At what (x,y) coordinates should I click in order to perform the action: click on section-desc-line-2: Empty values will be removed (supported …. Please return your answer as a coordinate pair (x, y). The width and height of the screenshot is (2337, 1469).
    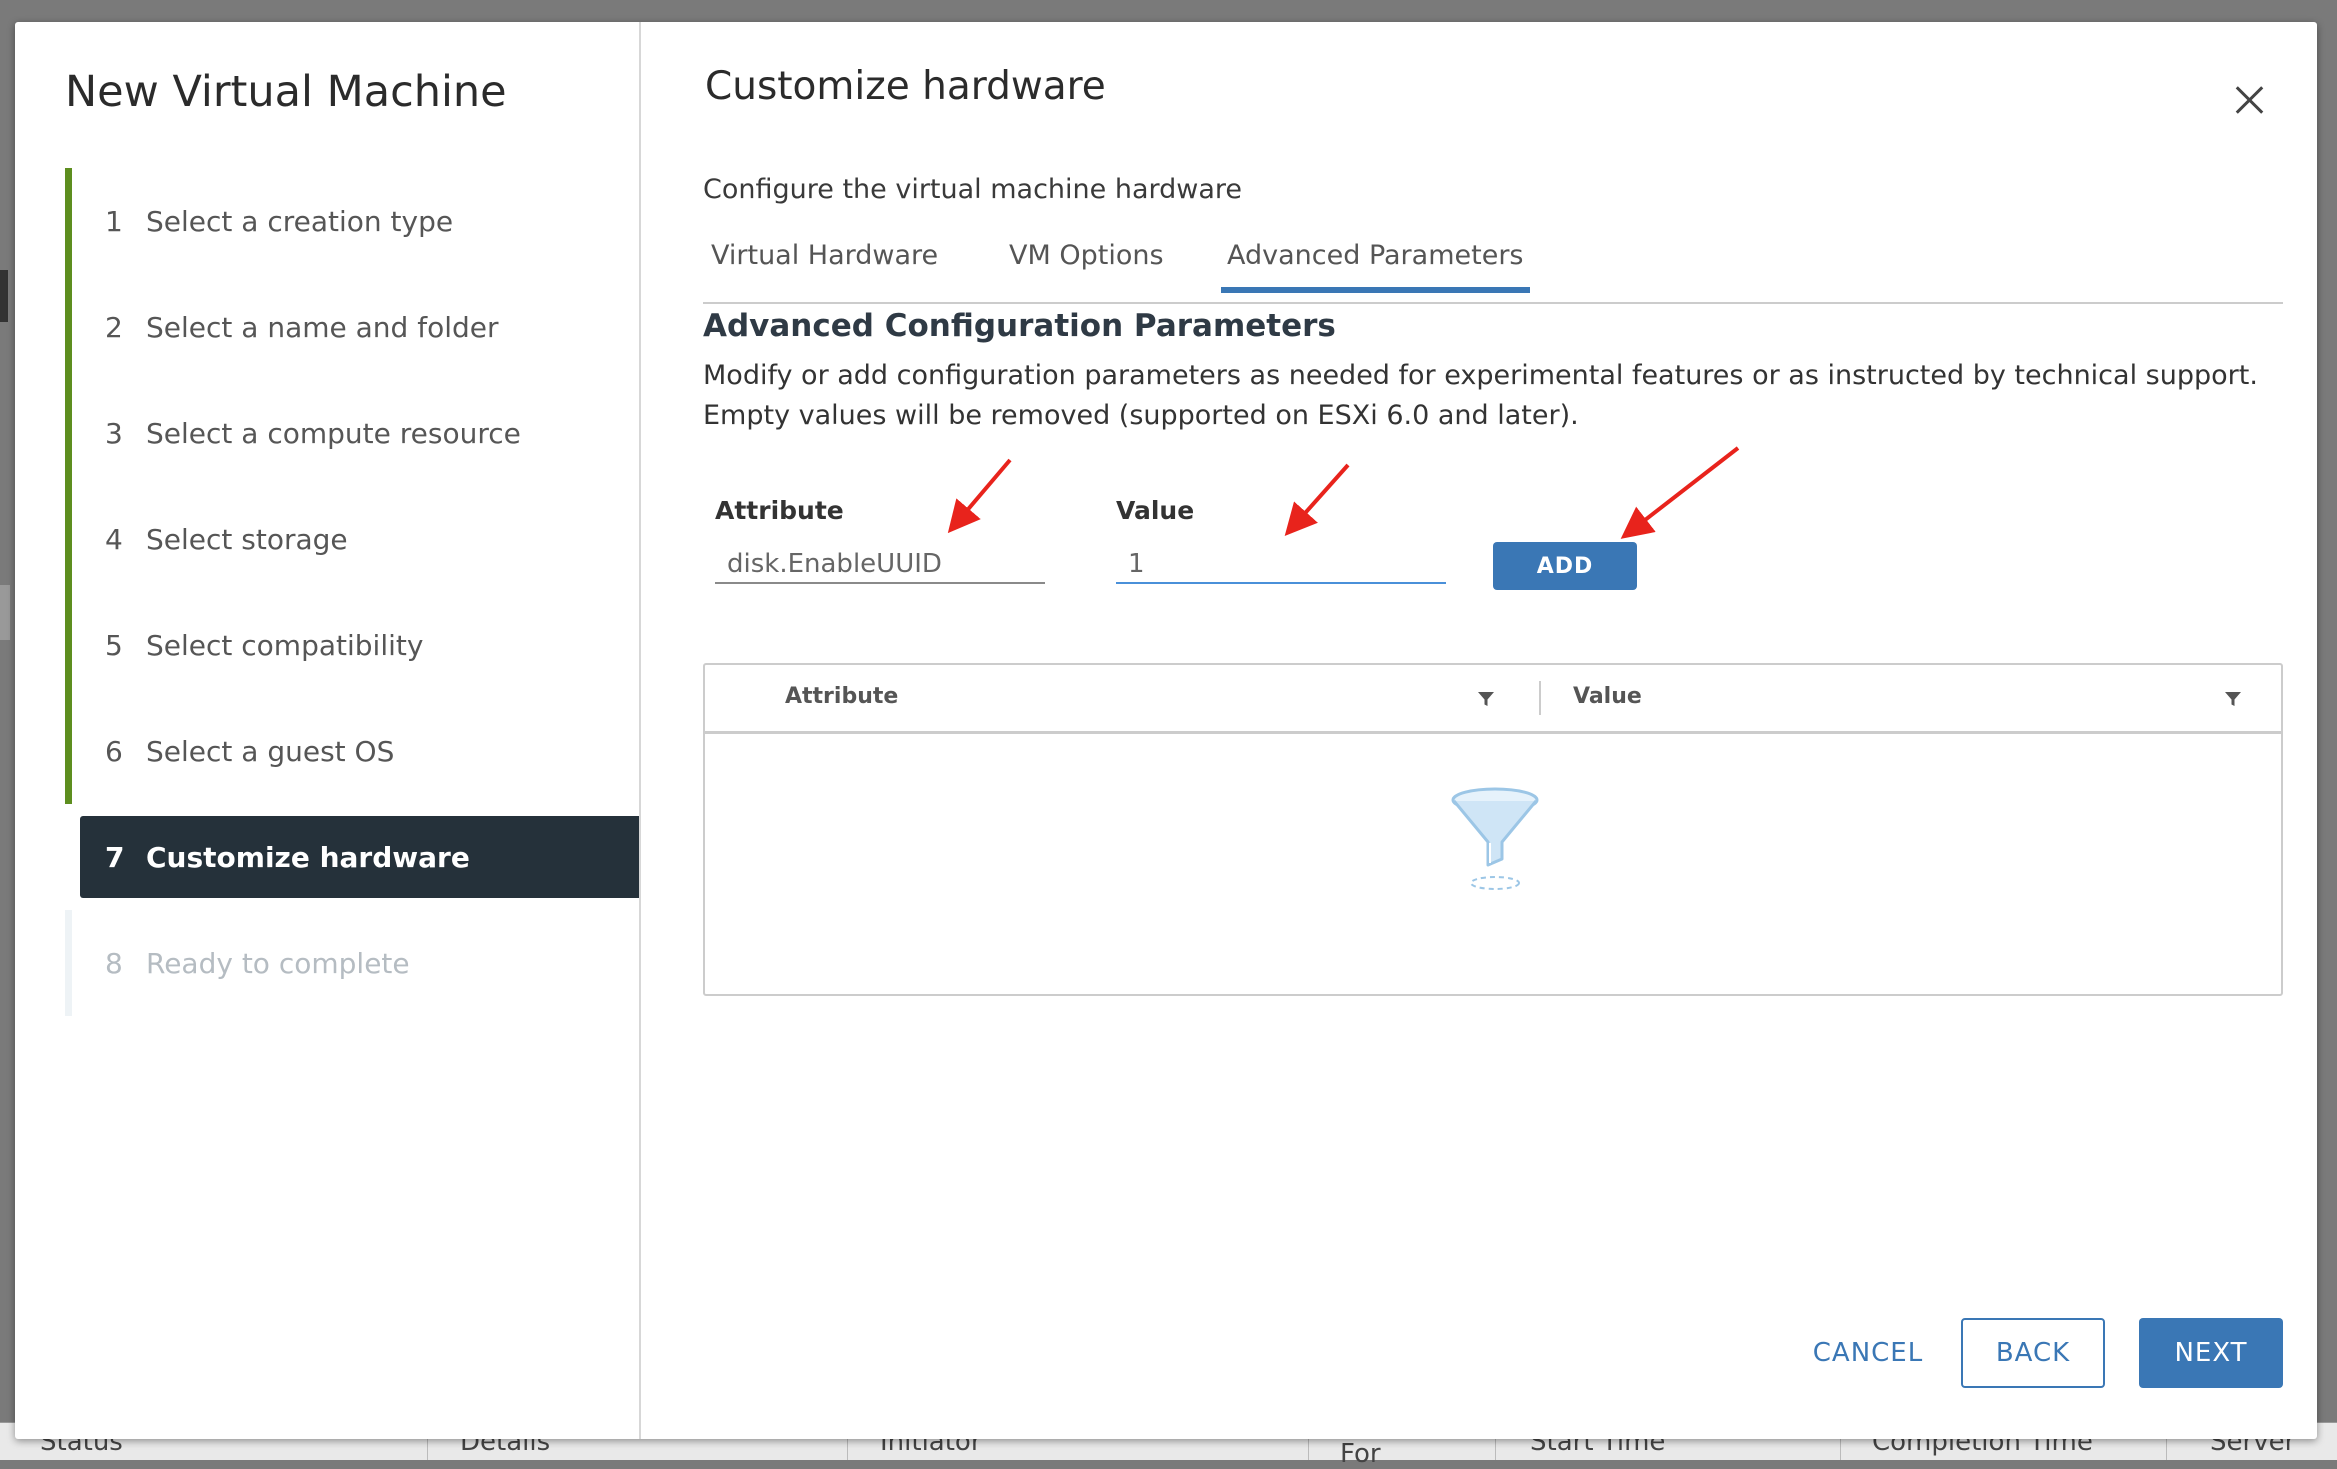
    Looking at the image, I should click on (1141, 415).